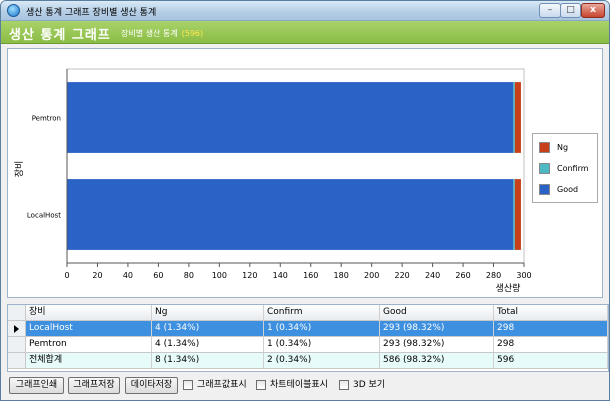 The height and width of the screenshot is (401, 610). What do you see at coordinates (514, 117) in the screenshot?
I see `bar-confirm-pemtron` at bounding box center [514, 117].